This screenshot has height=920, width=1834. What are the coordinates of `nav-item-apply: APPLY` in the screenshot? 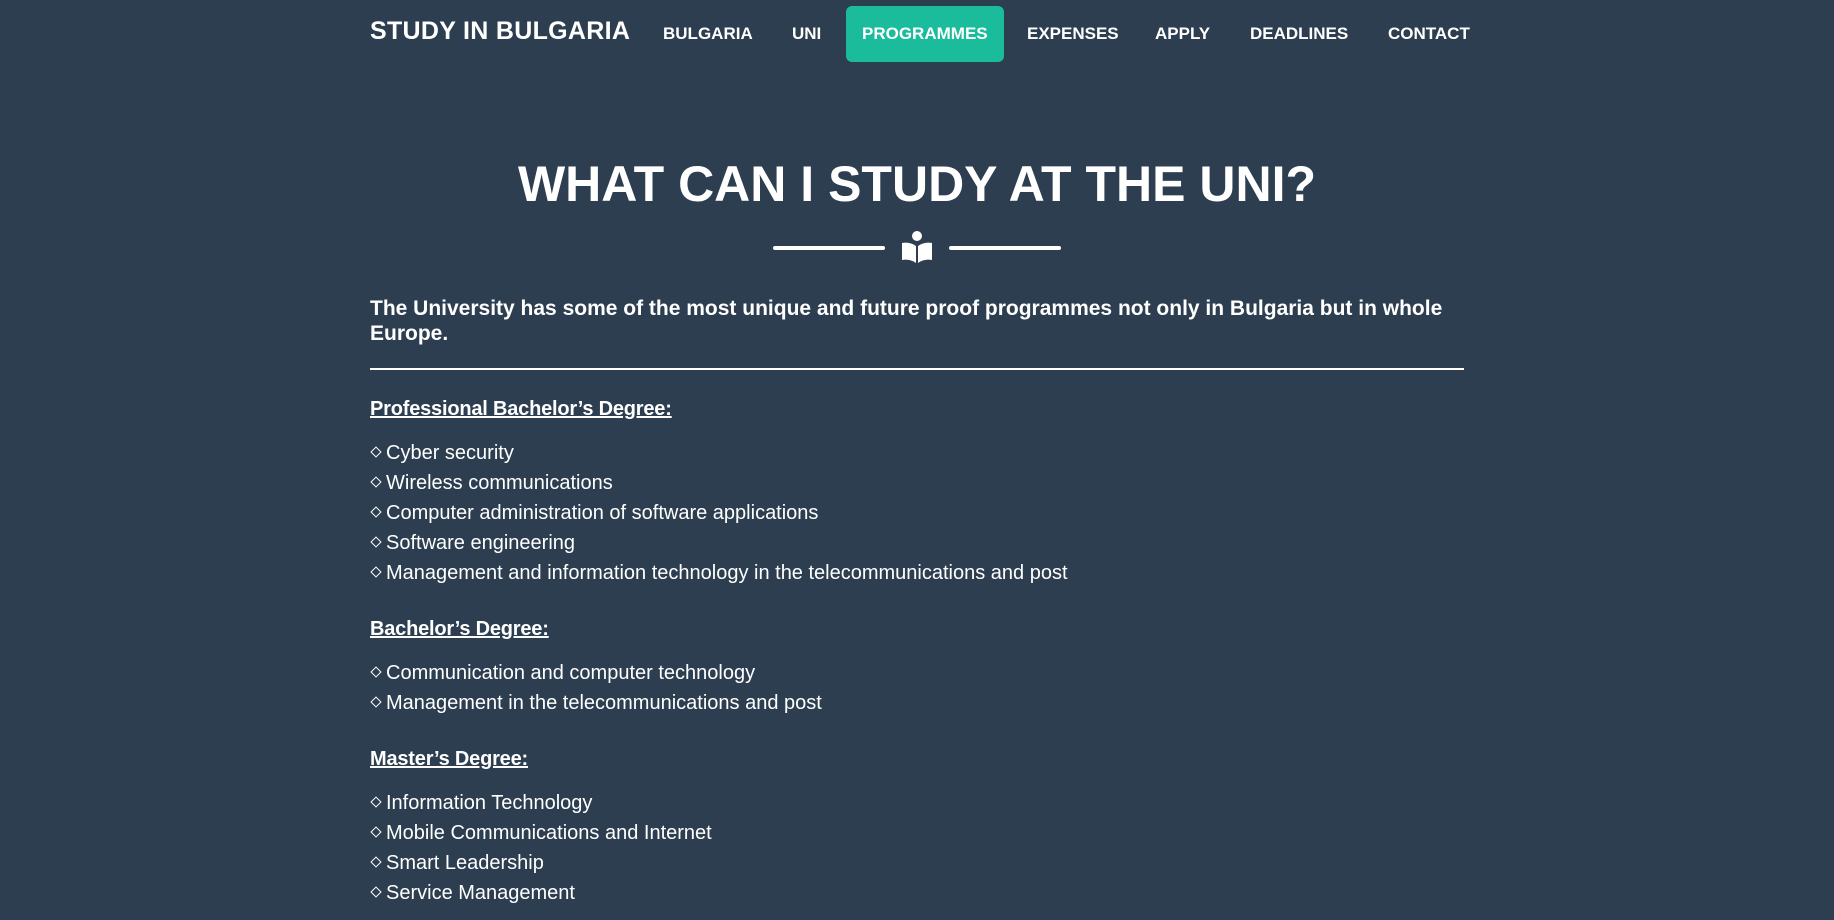 It's located at (1182, 34).